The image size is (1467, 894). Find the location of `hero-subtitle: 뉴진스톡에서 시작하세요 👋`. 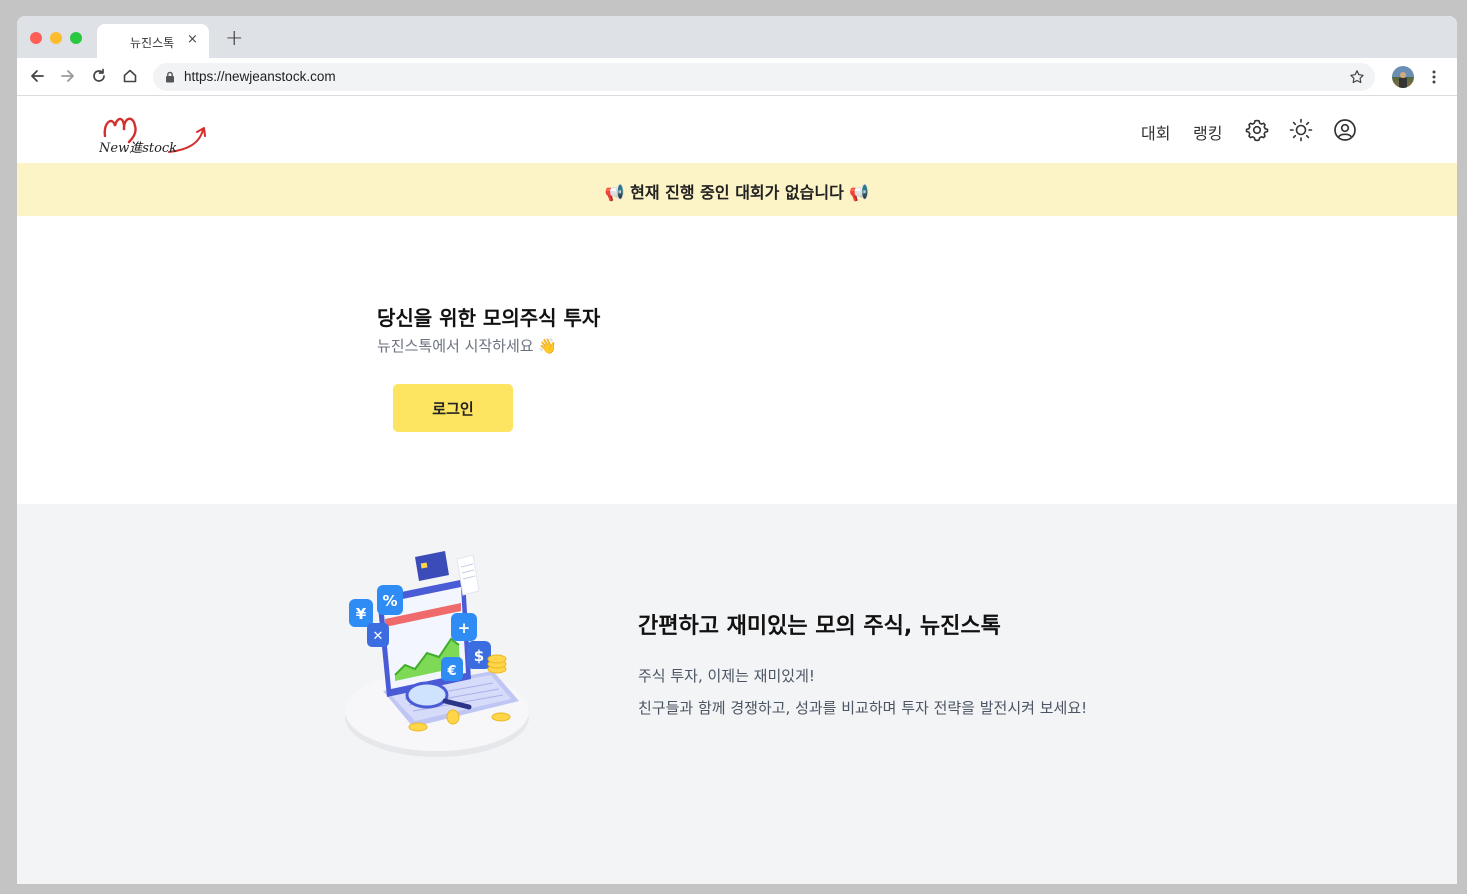

hero-subtitle: 뉴진스톡에서 시작하세요 👋 is located at coordinates (467, 346).